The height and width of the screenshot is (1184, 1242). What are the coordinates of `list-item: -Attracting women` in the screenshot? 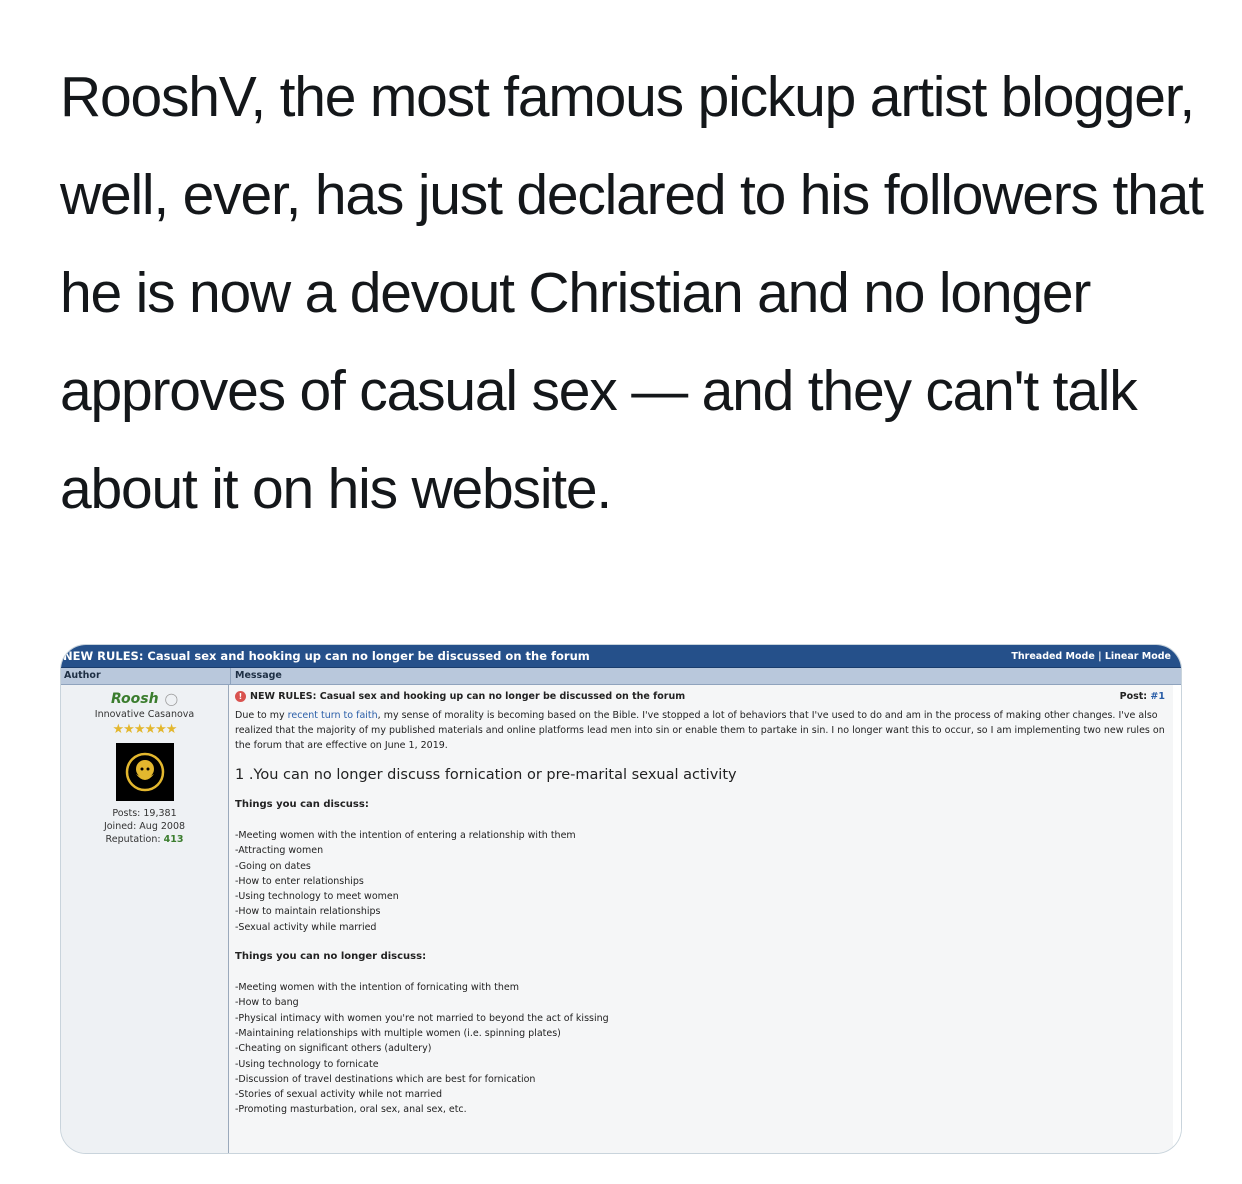 It's located at (279, 851).